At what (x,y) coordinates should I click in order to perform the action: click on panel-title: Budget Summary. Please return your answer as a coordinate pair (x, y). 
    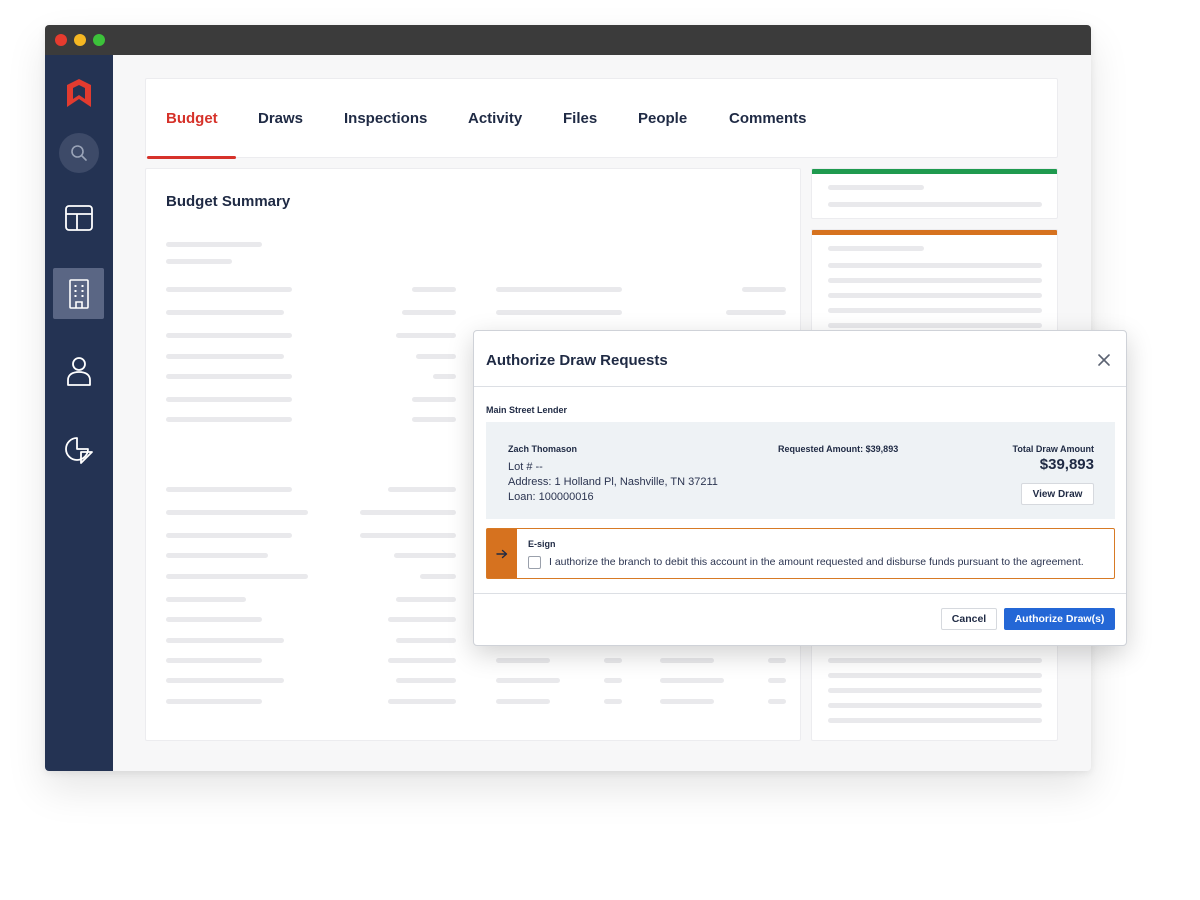
    Looking at the image, I should click on (228, 201).